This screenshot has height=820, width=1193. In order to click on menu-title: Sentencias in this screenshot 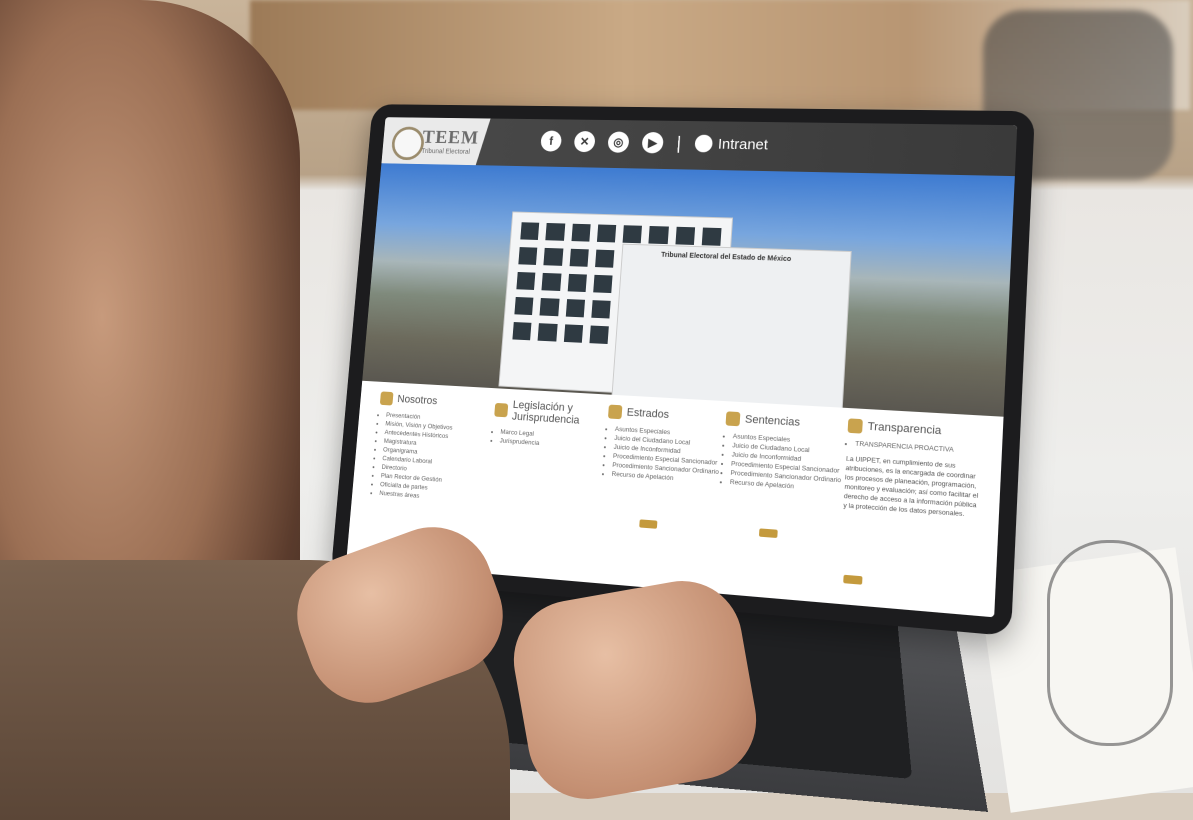, I will do `click(786, 421)`.